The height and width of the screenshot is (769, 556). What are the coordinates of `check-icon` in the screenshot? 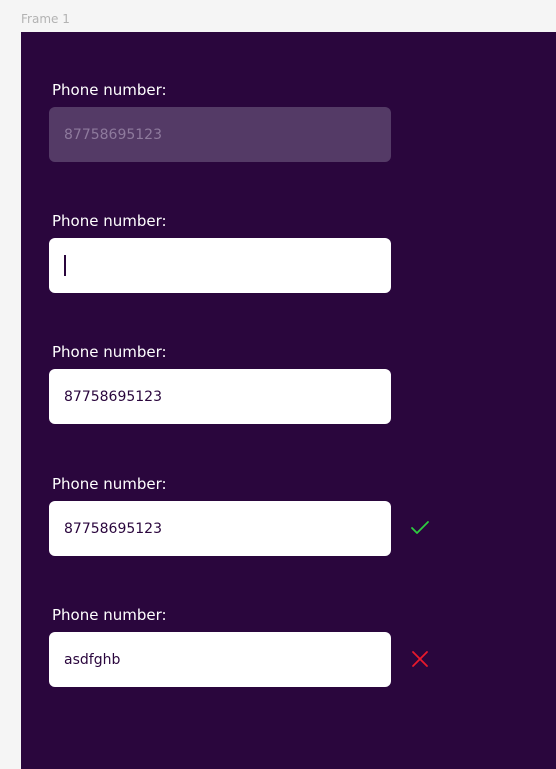 It's located at (420, 527).